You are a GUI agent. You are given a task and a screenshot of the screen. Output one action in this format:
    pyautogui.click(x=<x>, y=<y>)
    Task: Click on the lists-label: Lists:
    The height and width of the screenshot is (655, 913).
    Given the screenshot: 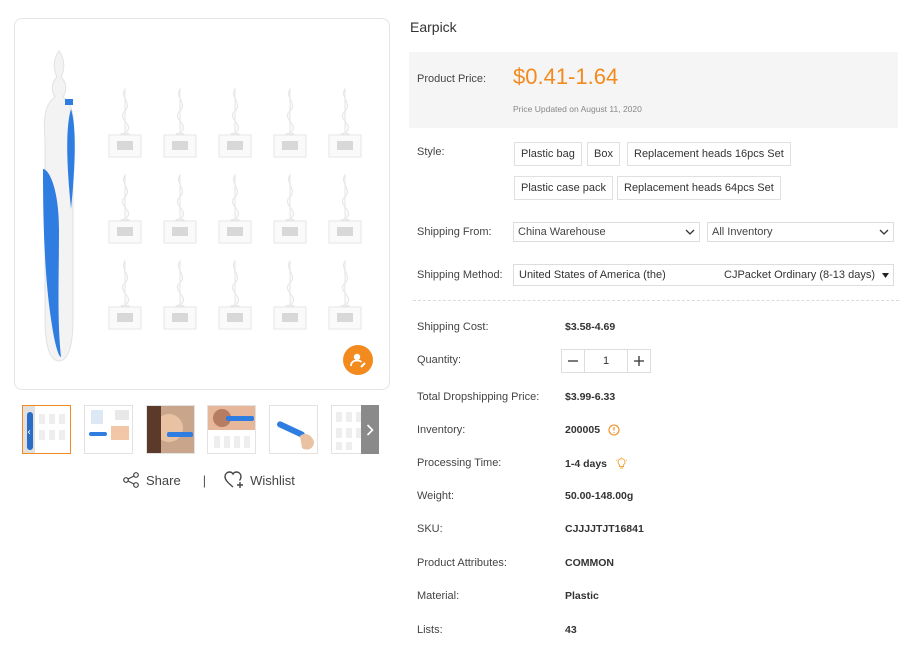 What is the action you would take?
    pyautogui.click(x=430, y=630)
    